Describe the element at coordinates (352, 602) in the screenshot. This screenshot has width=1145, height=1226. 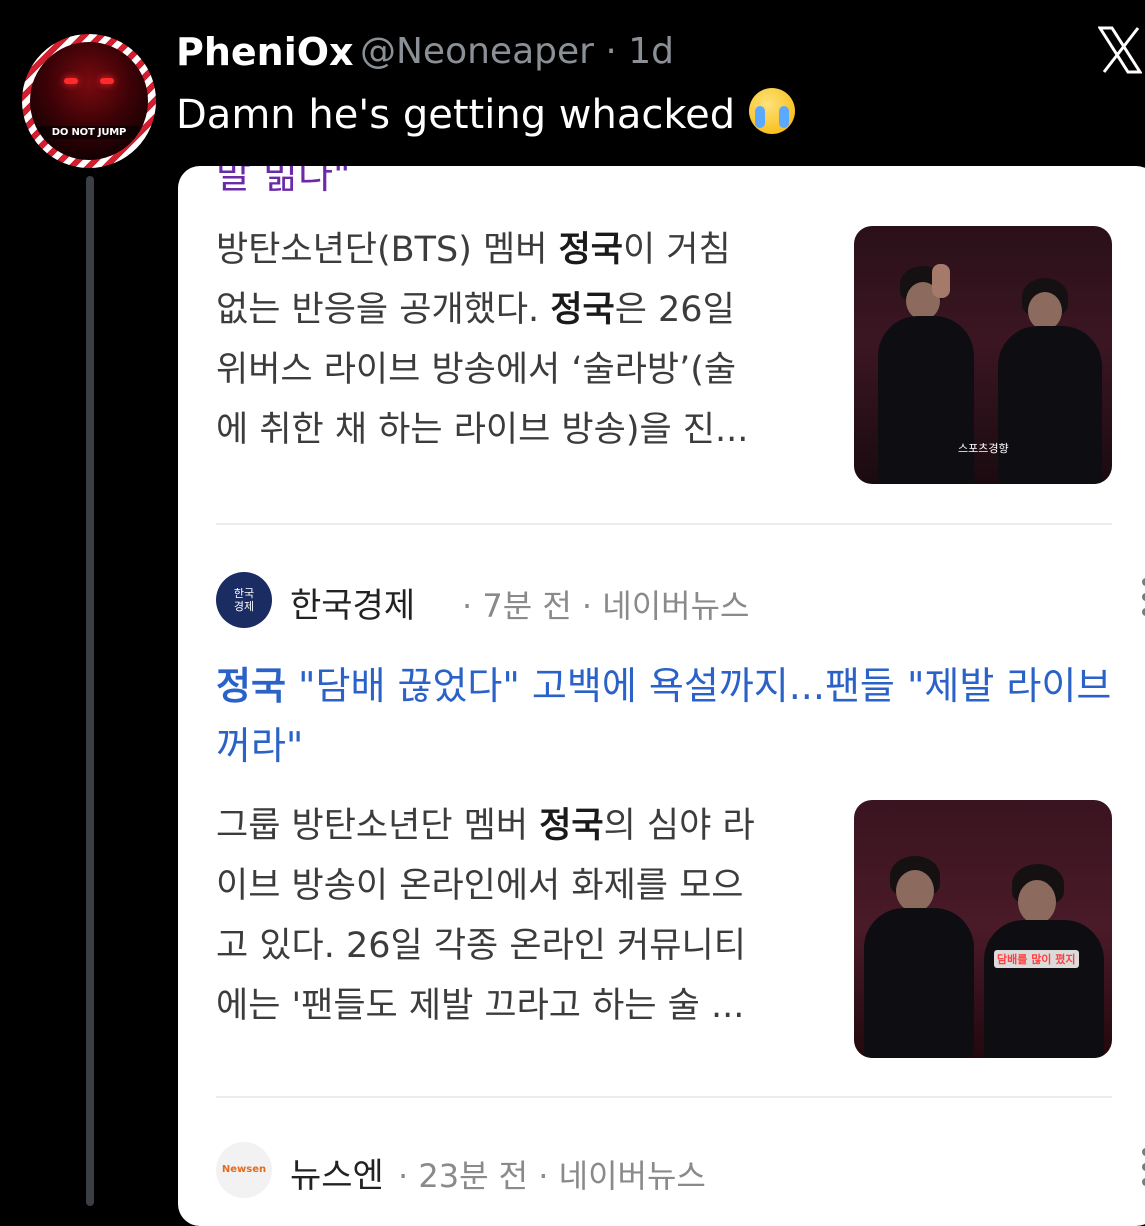
I see `source-name: 한국경제` at that location.